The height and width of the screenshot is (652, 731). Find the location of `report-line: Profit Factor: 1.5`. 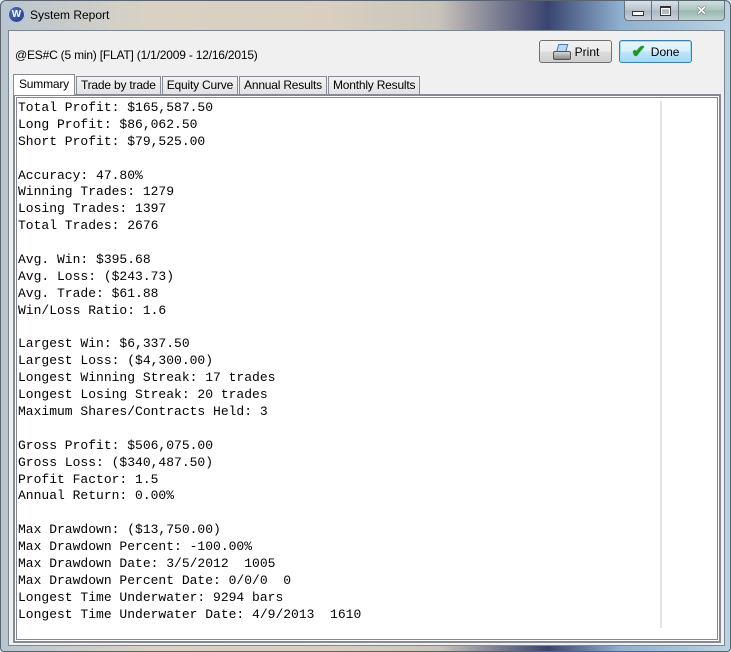

report-line: Profit Factor: 1.5 is located at coordinates (88, 479).